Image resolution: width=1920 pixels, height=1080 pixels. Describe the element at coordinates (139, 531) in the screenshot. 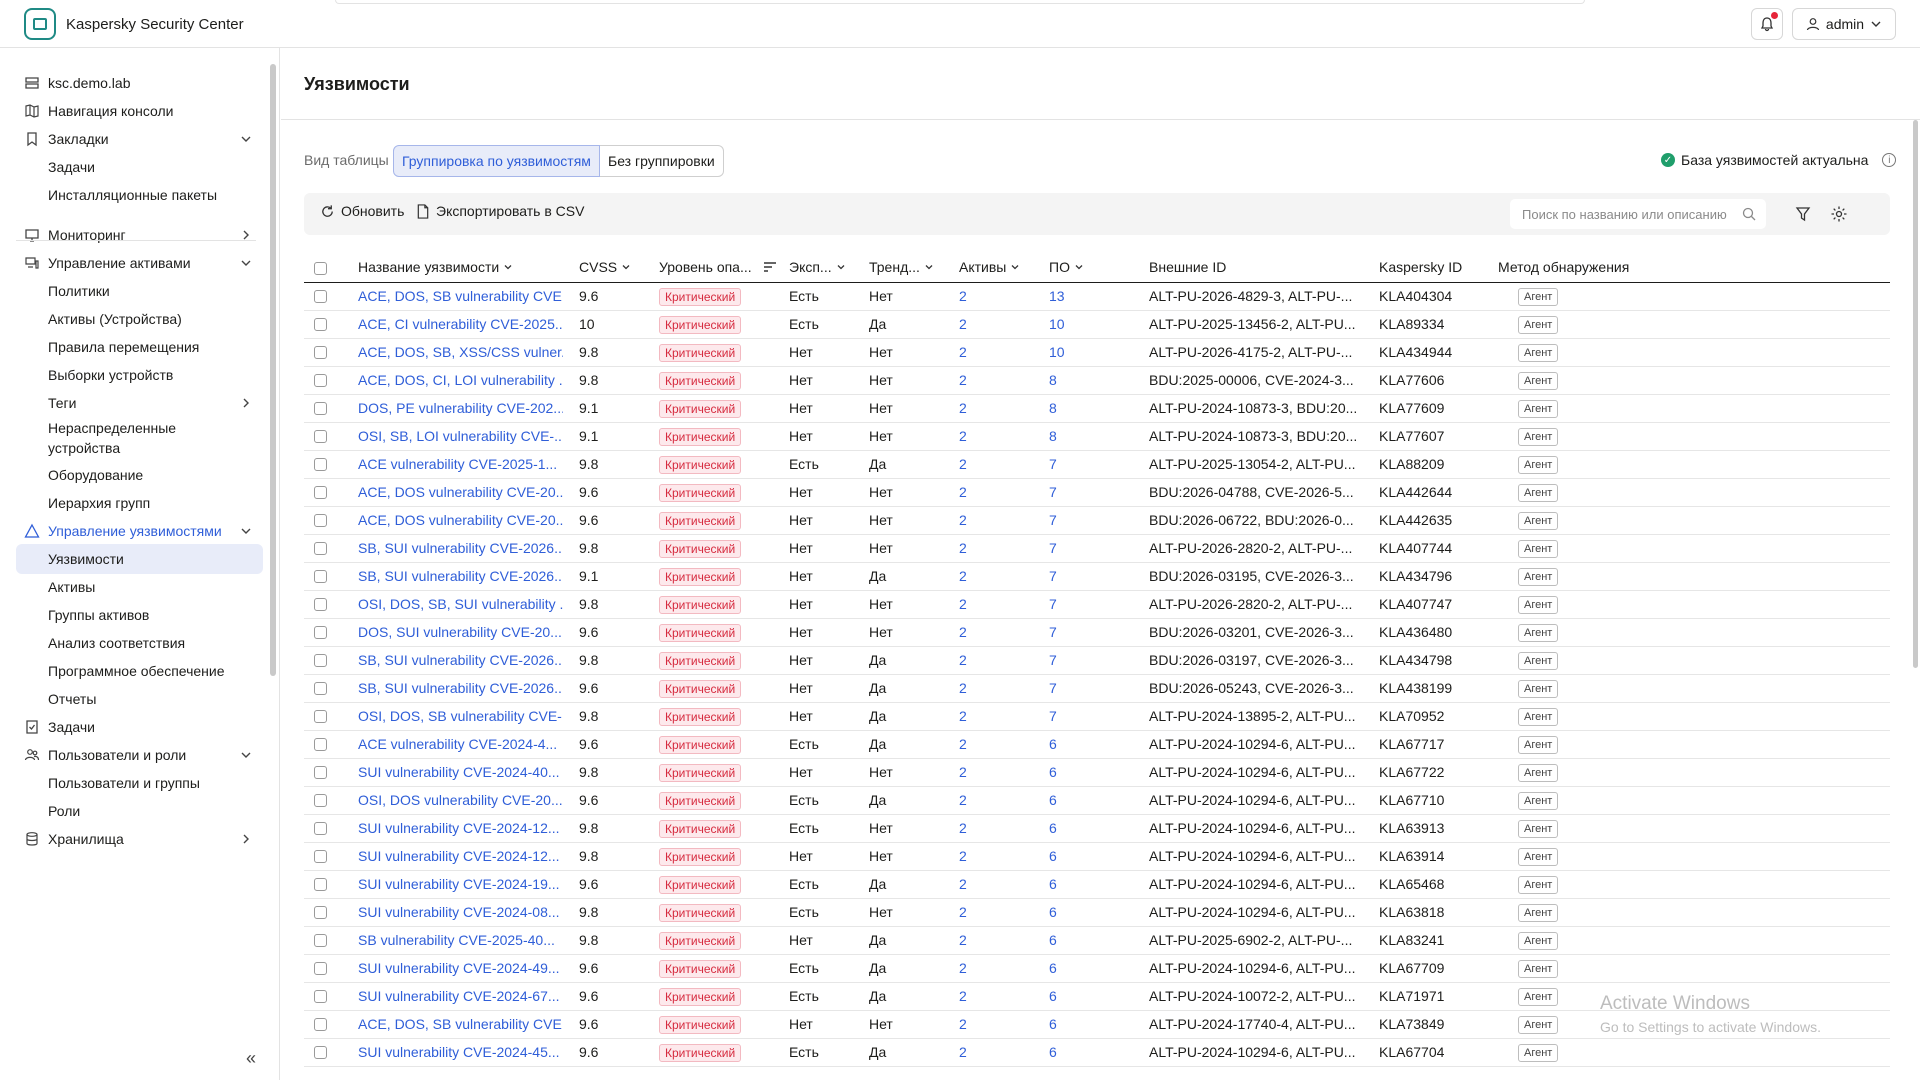

I see `sidebar-item-15: Управление уязвимостями` at that location.